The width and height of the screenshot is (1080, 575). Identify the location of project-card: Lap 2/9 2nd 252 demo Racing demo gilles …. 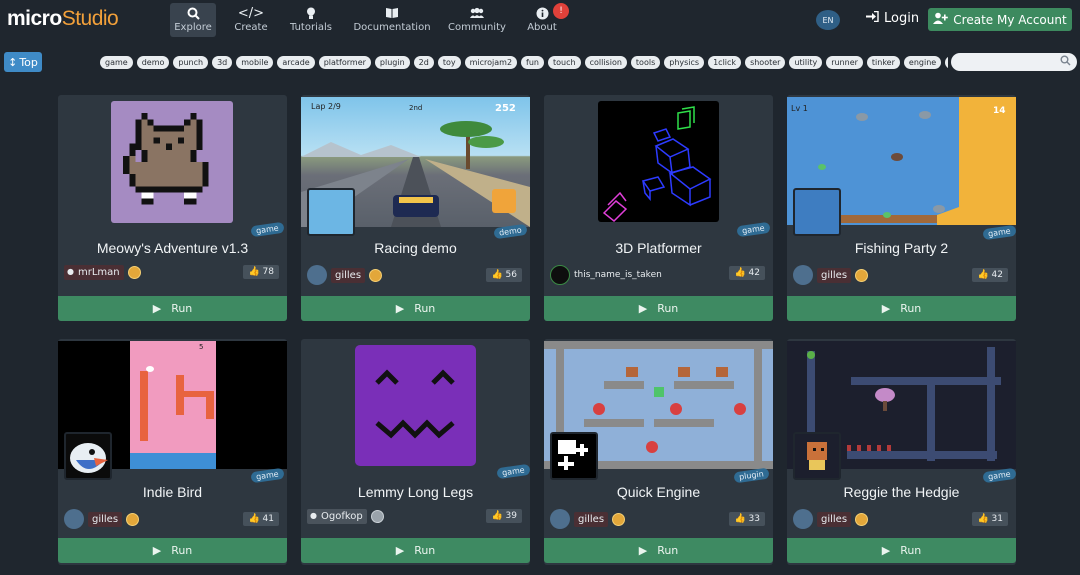
(415, 208).